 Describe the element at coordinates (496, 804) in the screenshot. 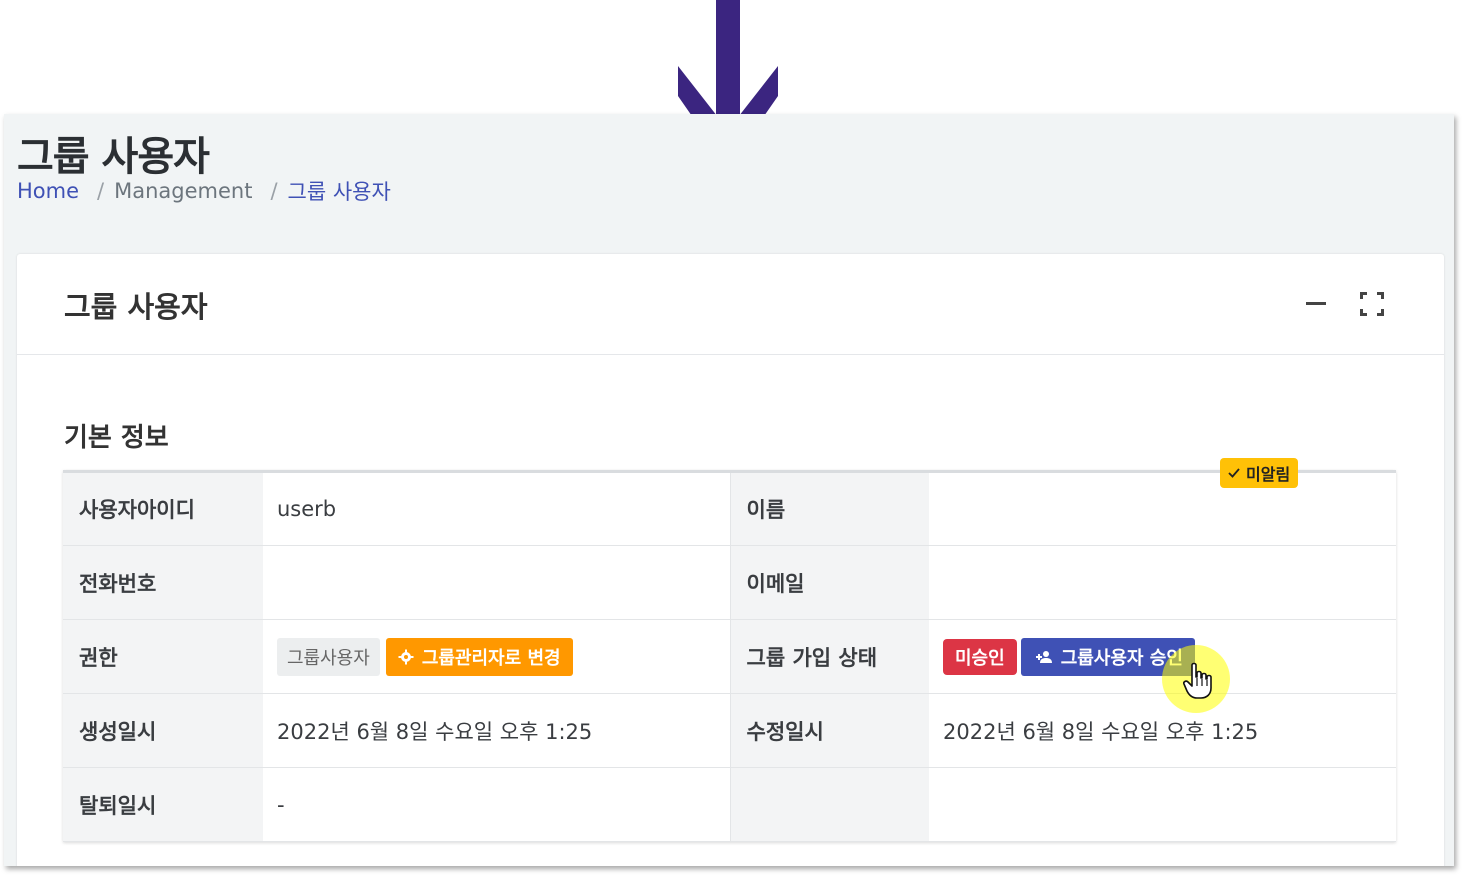

I see `withdrawn-value: -` at that location.